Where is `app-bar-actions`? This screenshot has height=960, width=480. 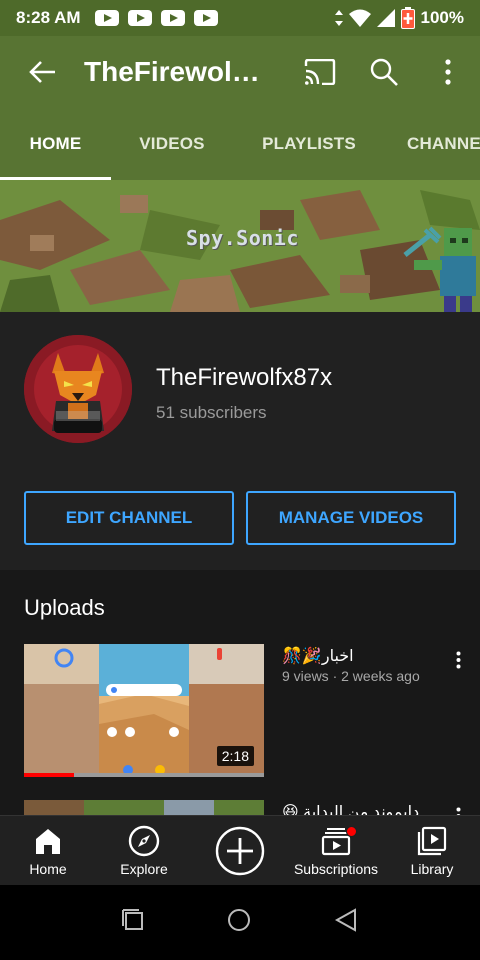 app-bar-actions is located at coordinates (384, 72).